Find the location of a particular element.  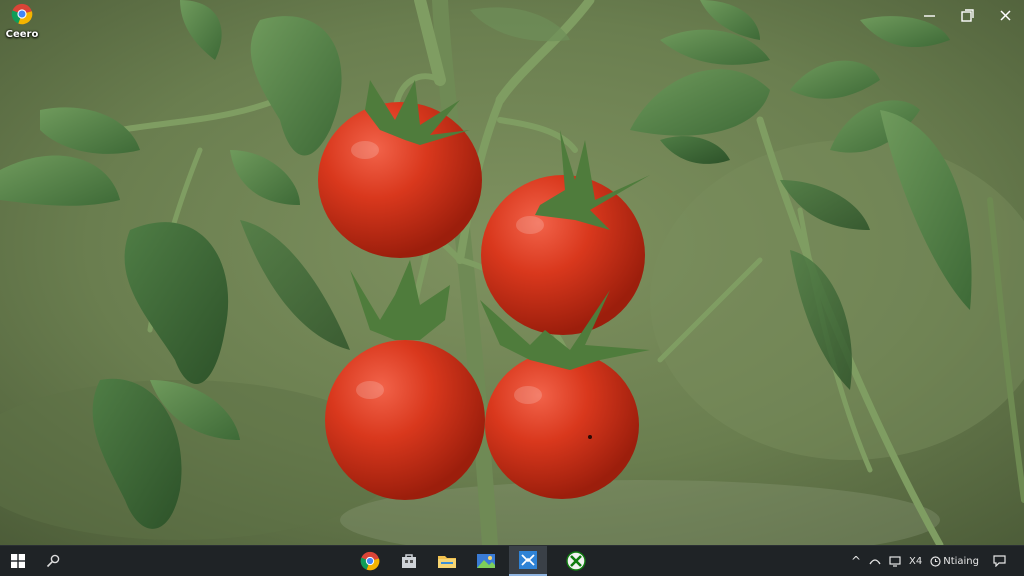

taskbar-app-active is located at coordinates (528, 561).